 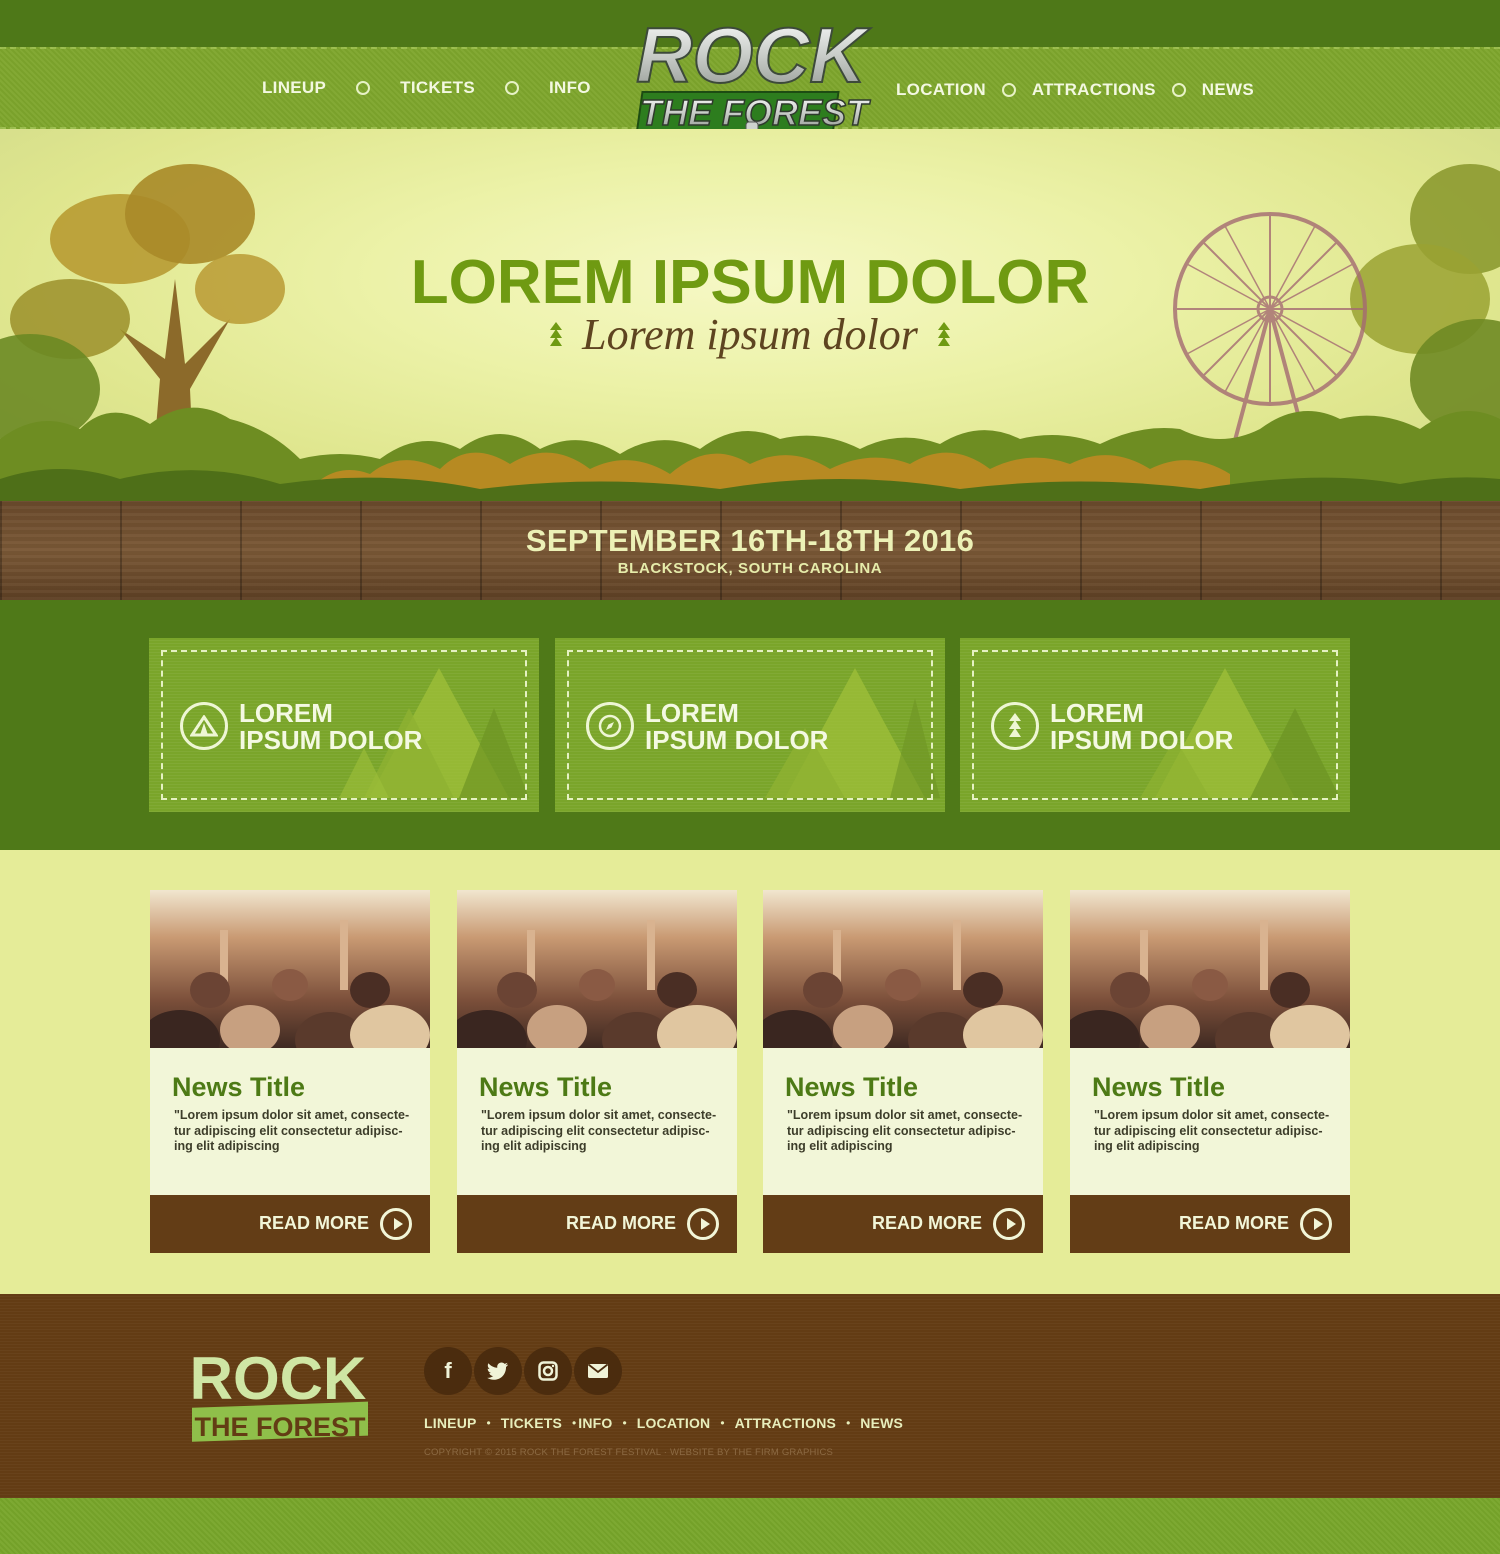 I want to click on footer-logo: ROCK THE FOREST, so click(x=279, y=1399).